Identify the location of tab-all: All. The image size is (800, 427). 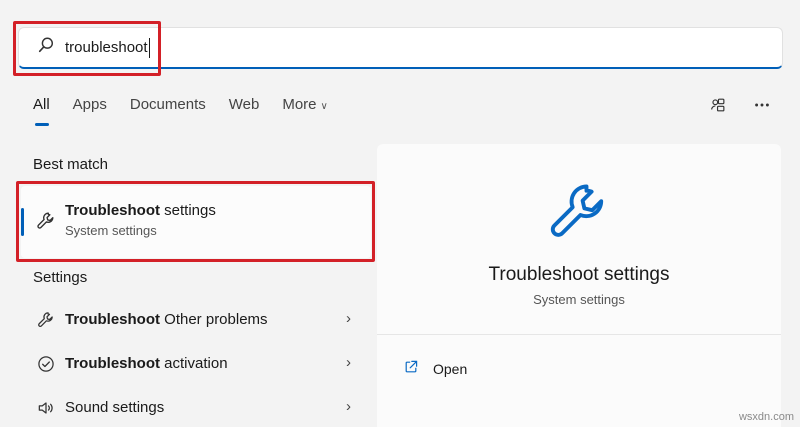
(41, 111).